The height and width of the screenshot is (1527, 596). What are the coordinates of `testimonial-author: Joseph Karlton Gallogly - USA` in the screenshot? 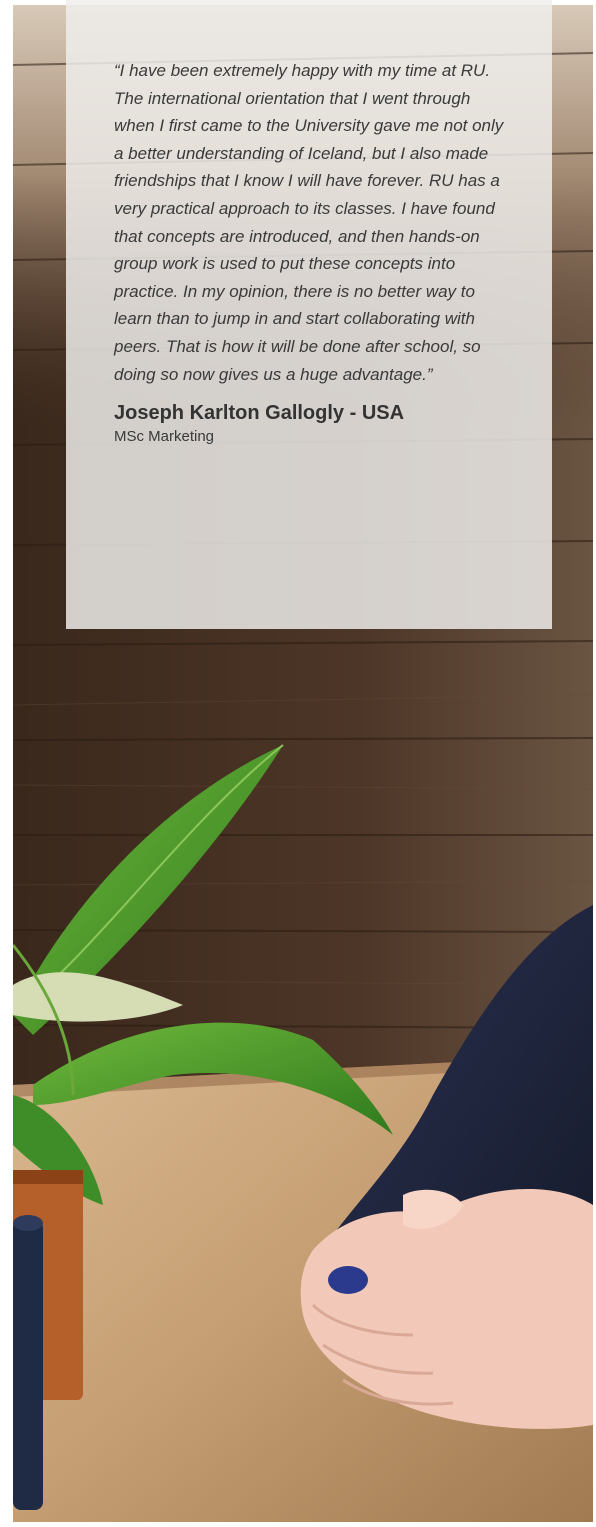 It's located at (259, 413).